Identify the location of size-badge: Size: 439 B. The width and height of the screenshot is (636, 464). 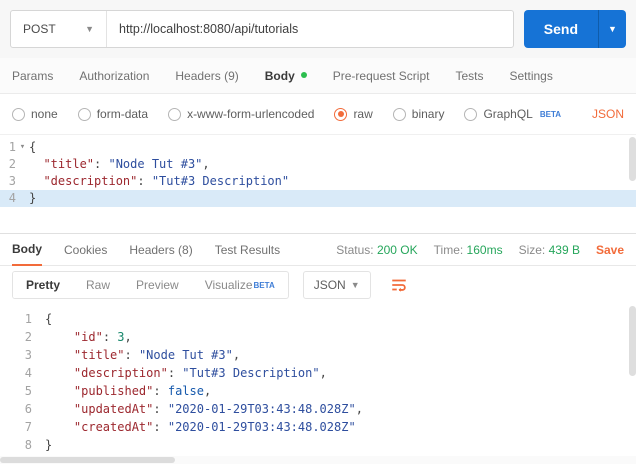
(549, 250).